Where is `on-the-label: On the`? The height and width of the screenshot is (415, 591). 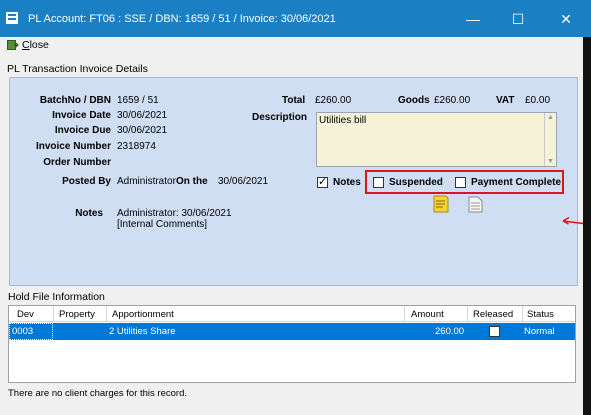 on-the-label: On the is located at coordinates (192, 181).